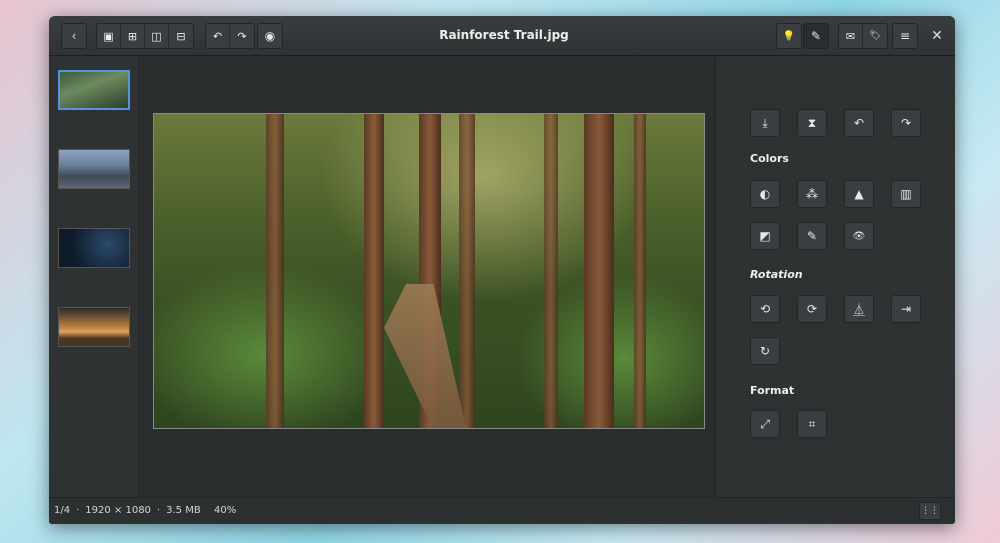  I want to click on redo-button: ↷, so click(906, 123).